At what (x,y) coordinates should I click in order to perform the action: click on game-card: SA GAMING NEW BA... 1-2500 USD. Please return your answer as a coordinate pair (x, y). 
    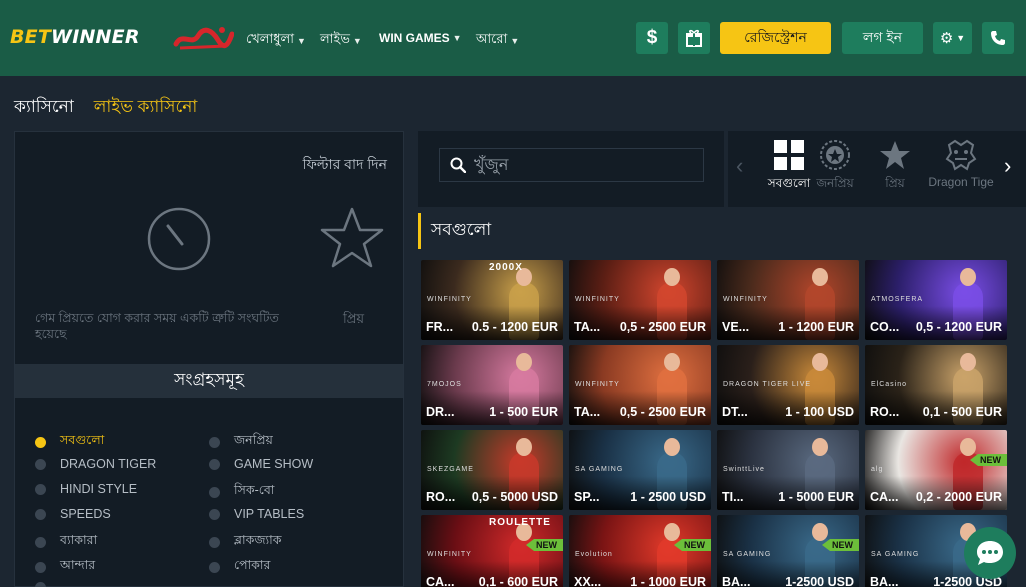
    Looking at the image, I should click on (788, 551).